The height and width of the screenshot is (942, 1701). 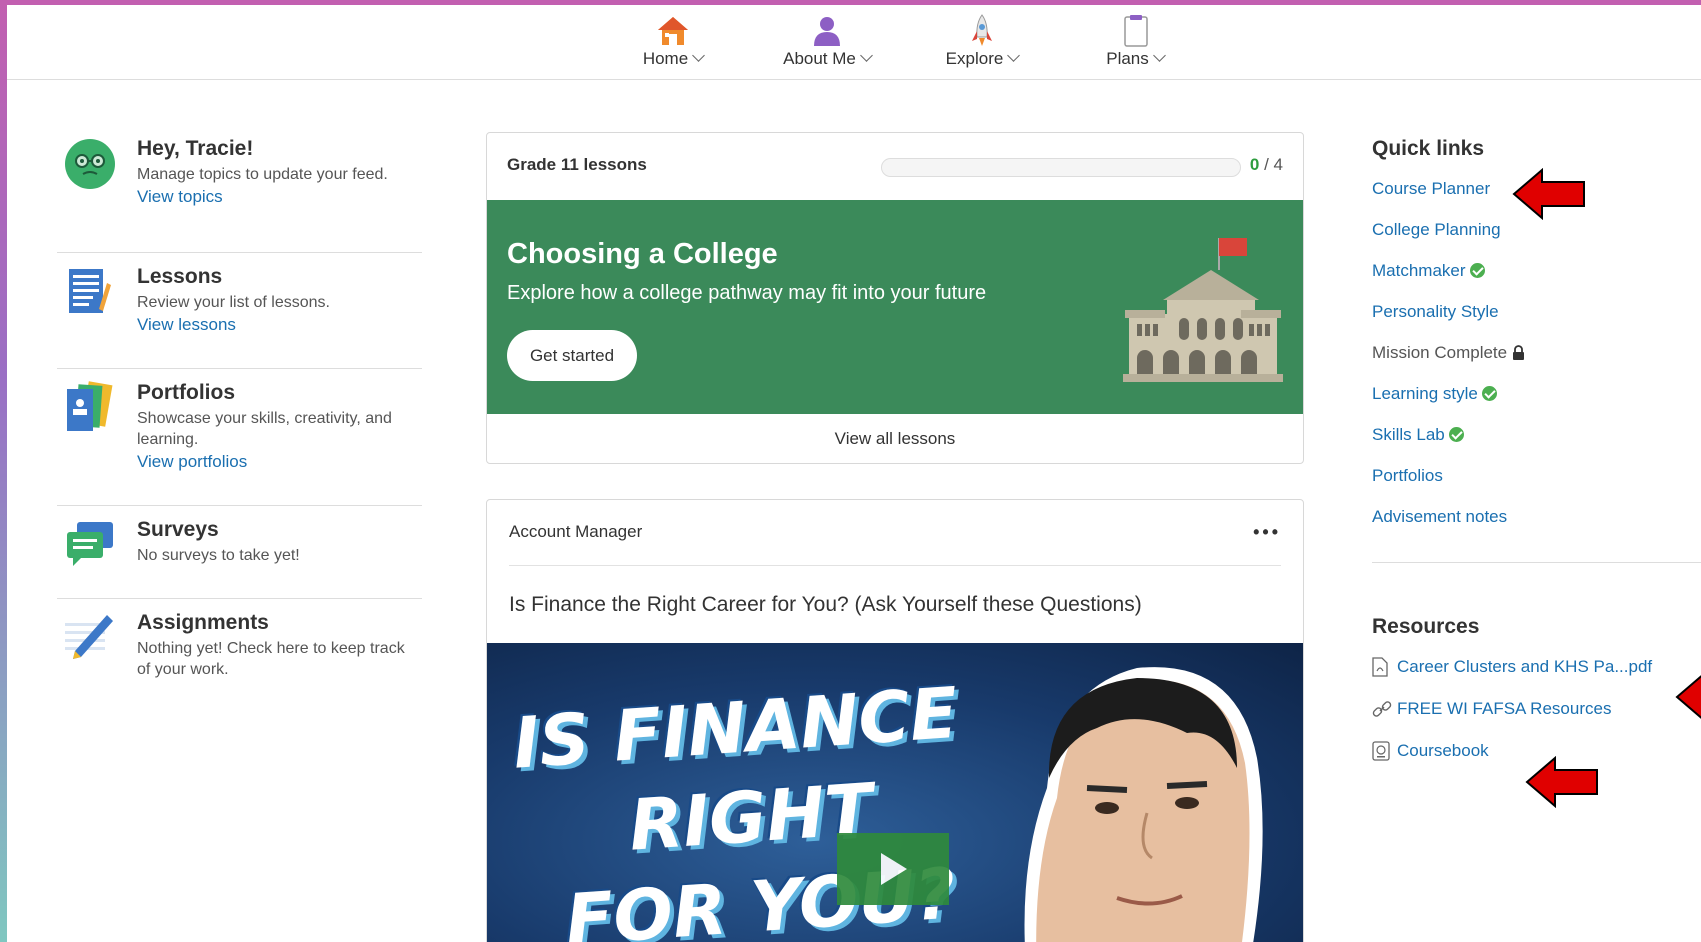 What do you see at coordinates (1426, 626) in the screenshot?
I see `resources-heading: Resources` at bounding box center [1426, 626].